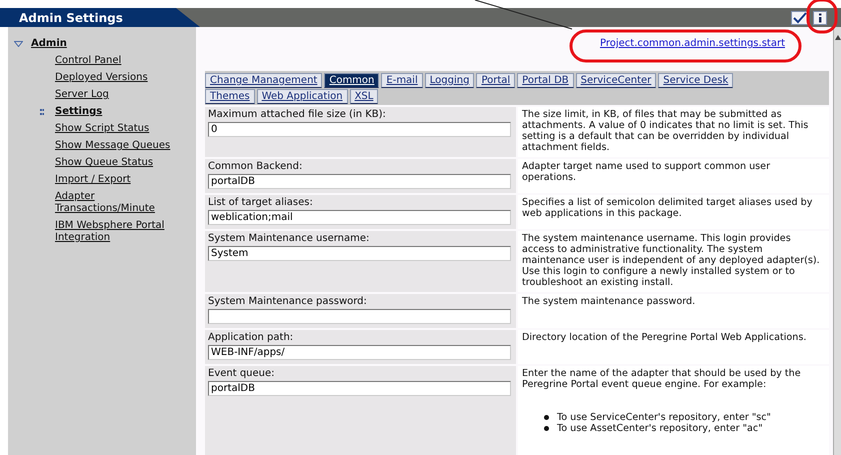  Describe the element at coordinates (666, 131) in the screenshot. I see `description-text: The size limit, in KB, of files that may be submitted as attachments. A value of 0 indicates that no limit is set. This setting is a default that can be overridden by individual attachment fields.` at that location.